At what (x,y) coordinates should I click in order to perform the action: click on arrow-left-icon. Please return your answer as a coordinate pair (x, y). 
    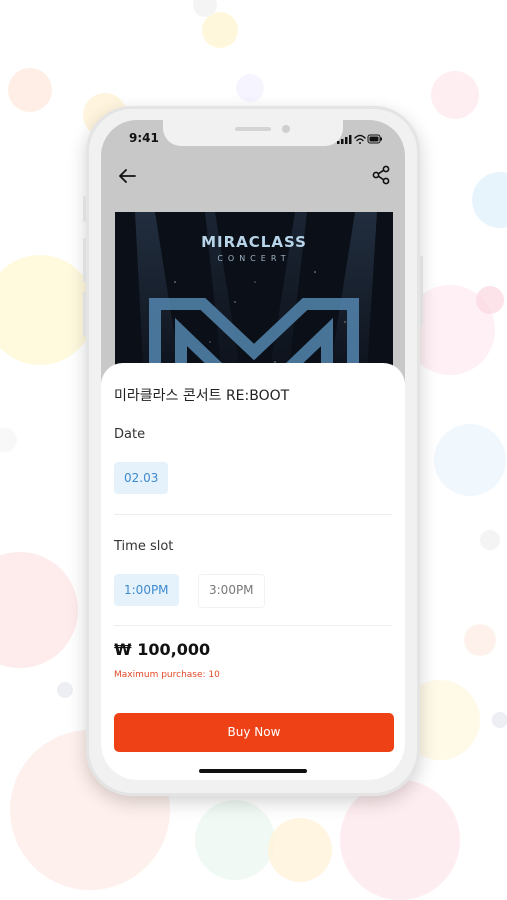
    Looking at the image, I should click on (127, 176).